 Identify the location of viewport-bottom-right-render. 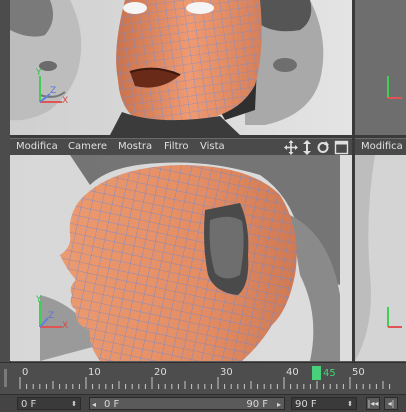
(380, 258).